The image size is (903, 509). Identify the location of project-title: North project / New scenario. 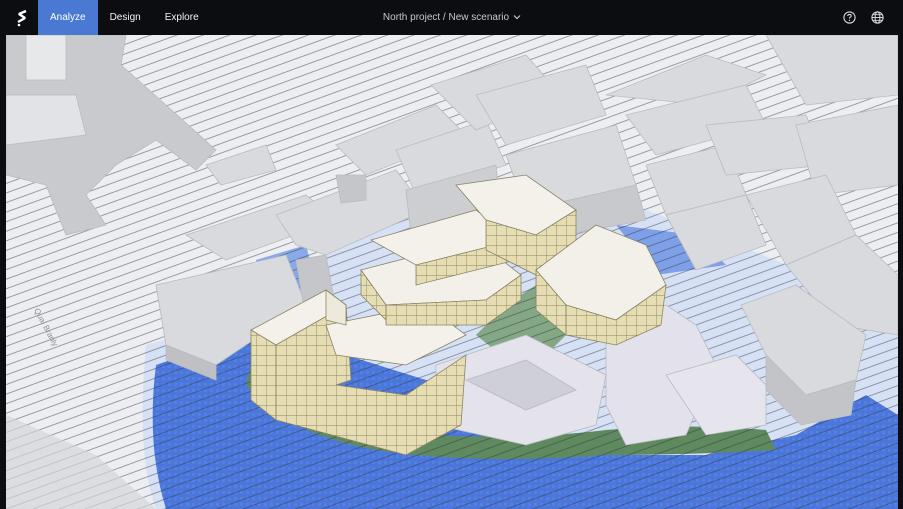
(446, 17).